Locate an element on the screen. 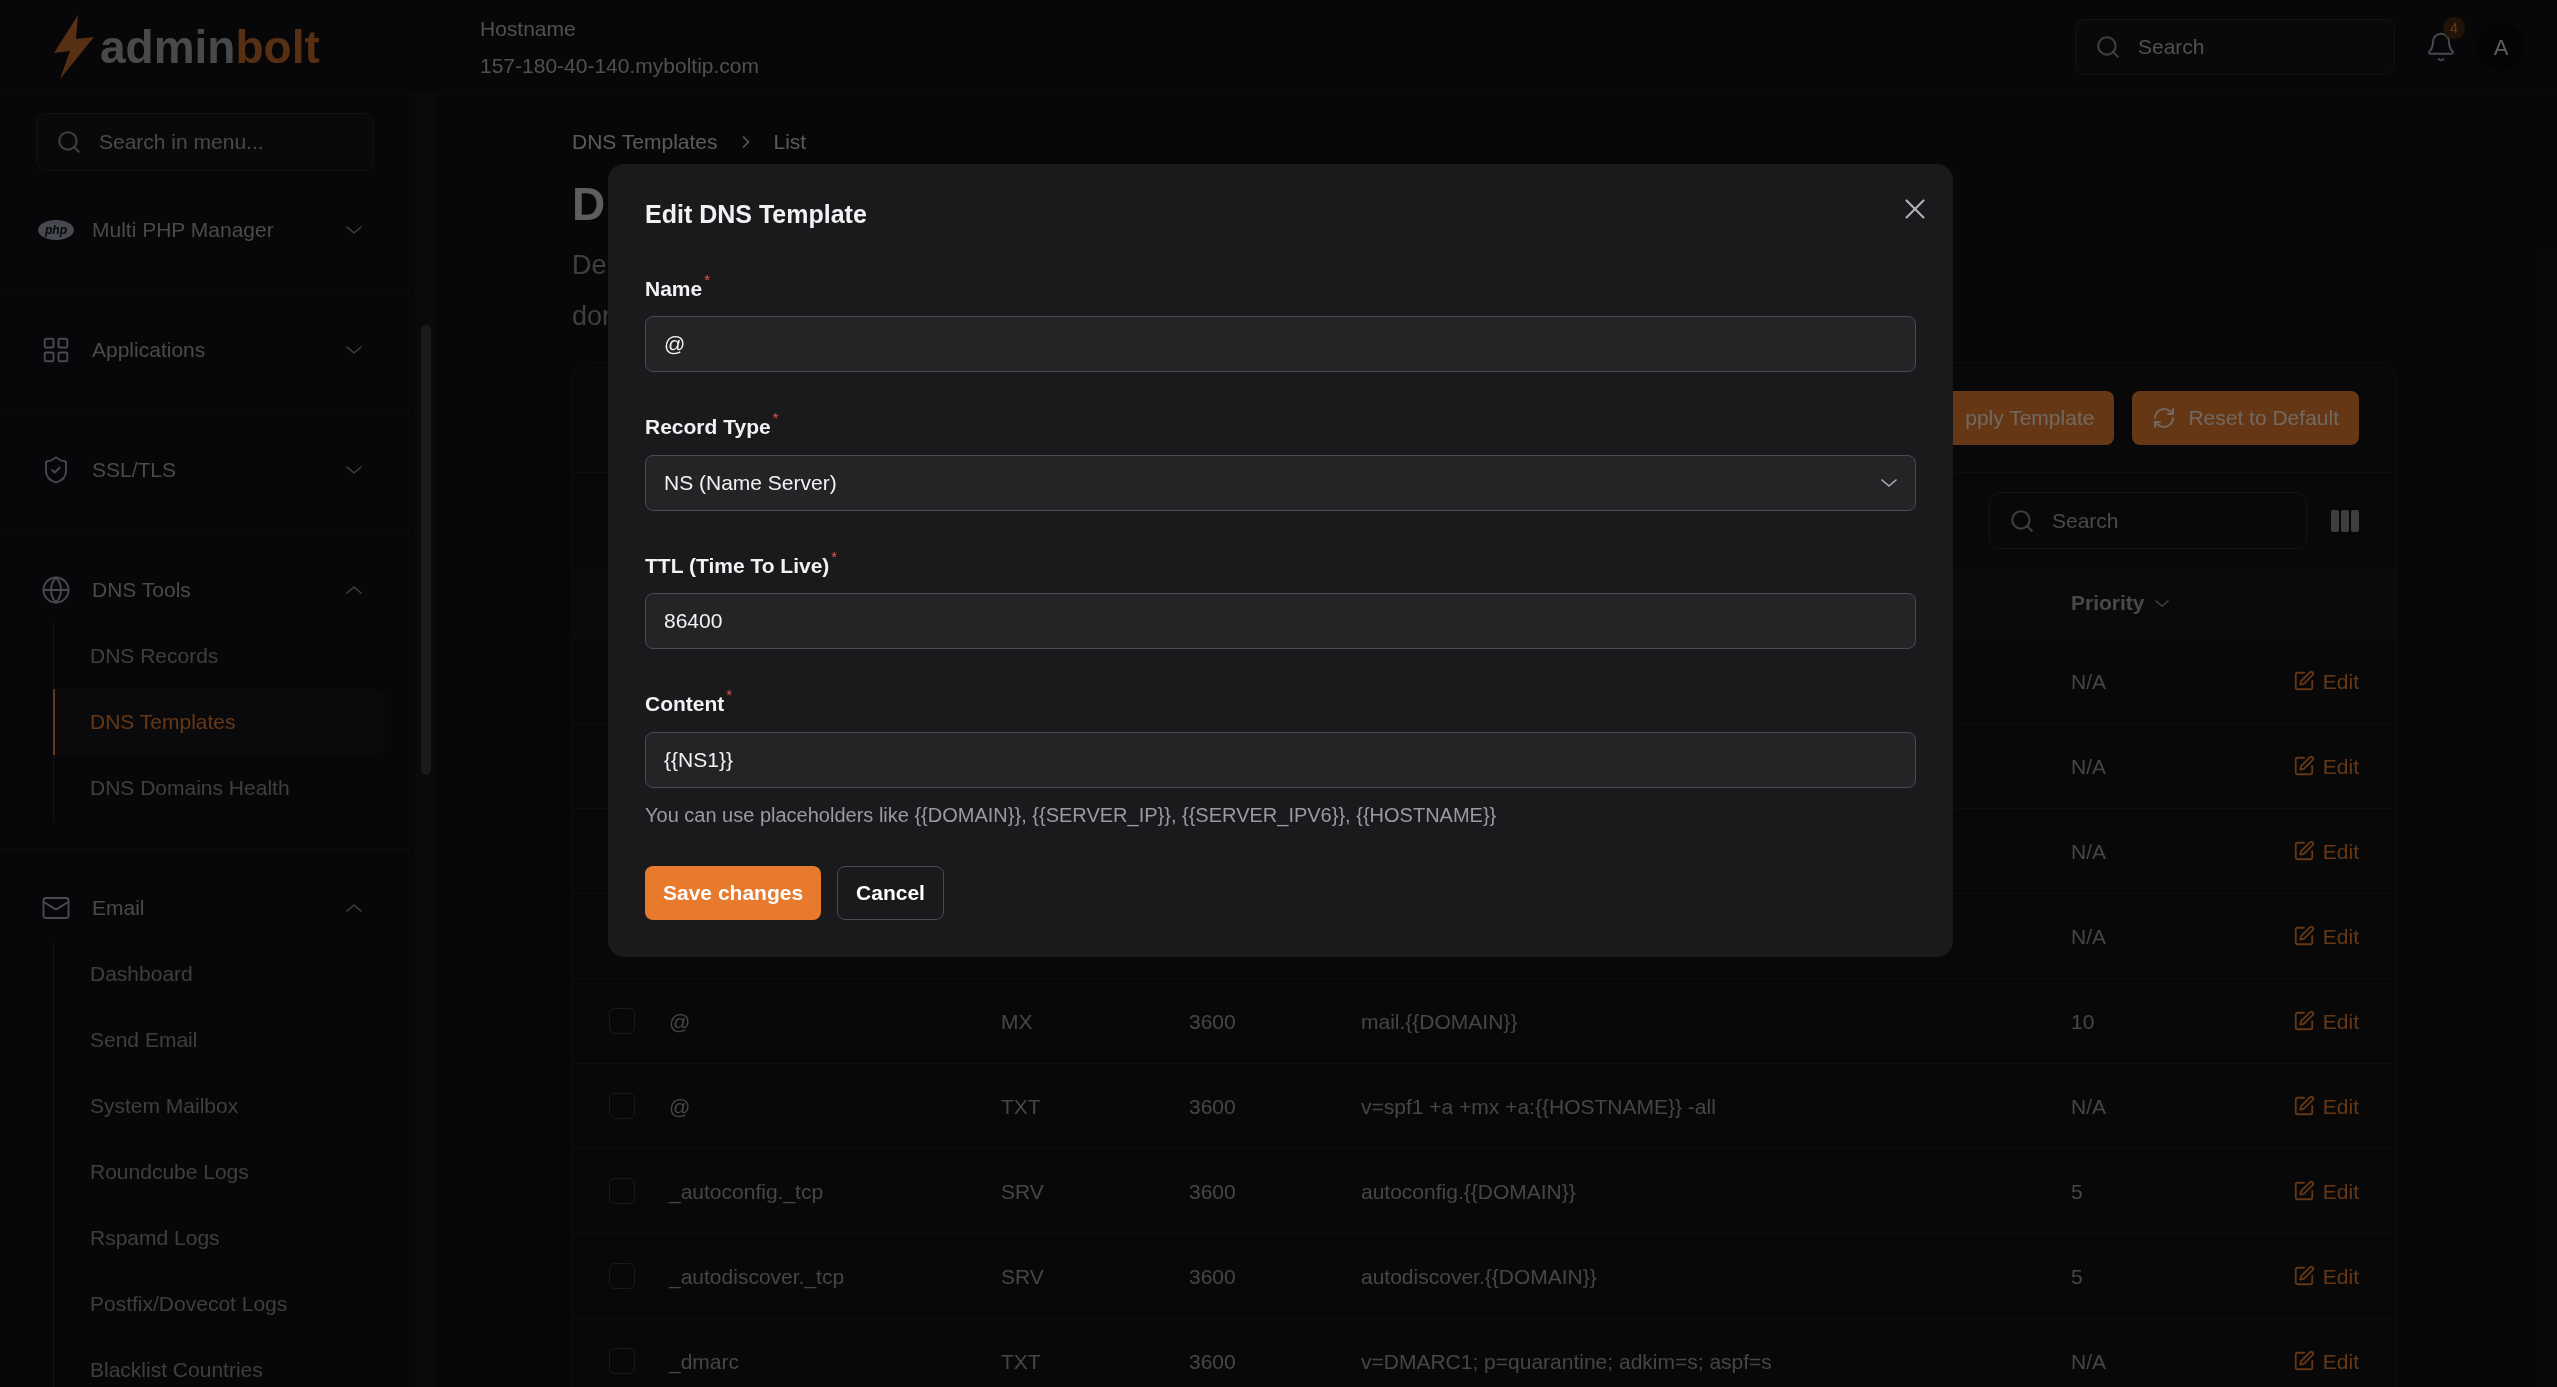 This screenshot has width=2557, height=1387. breadcrumb-link: List is located at coordinates (790, 141).